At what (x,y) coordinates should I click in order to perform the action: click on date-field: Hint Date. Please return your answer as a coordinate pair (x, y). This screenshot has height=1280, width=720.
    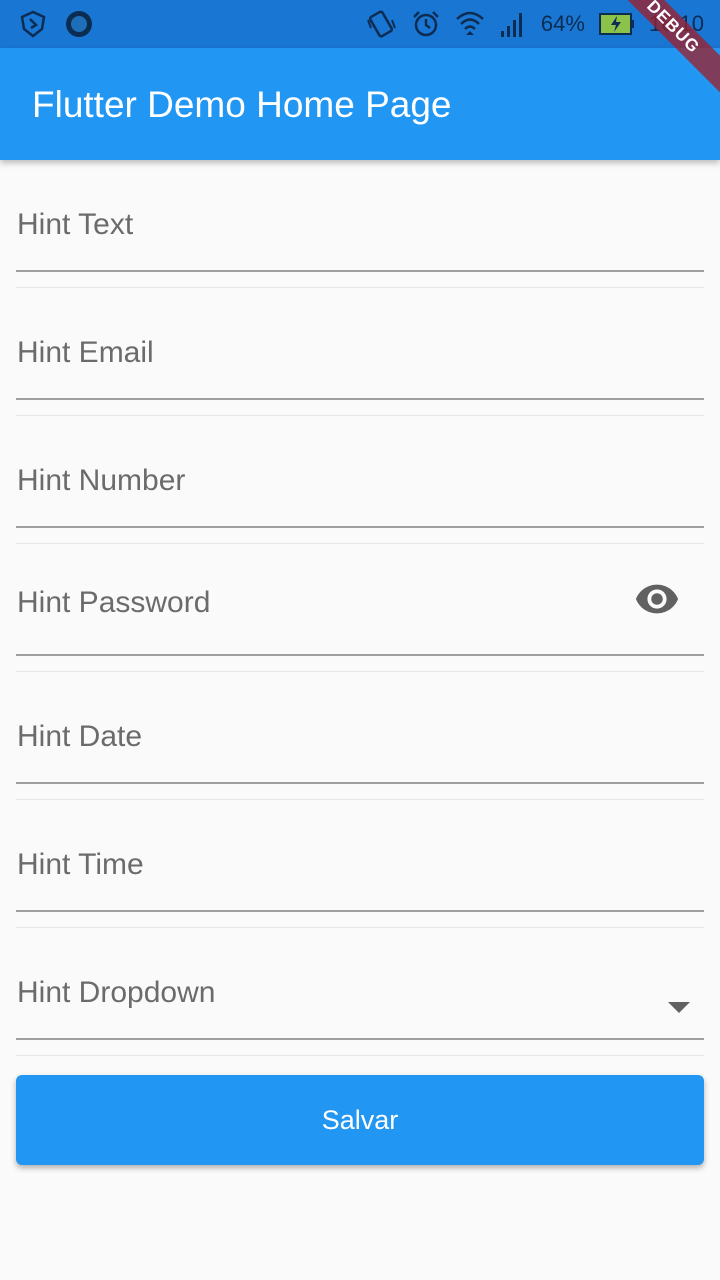
    Looking at the image, I should click on (360, 736).